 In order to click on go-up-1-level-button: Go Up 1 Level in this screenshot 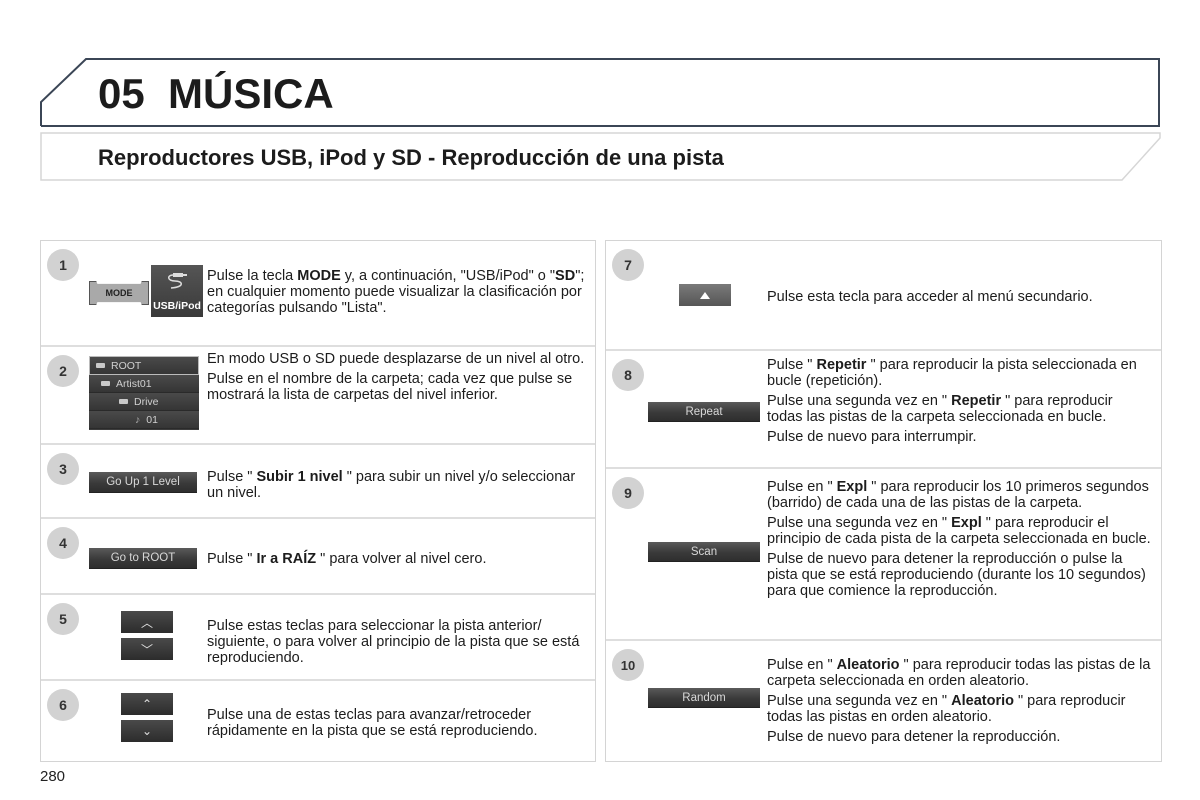, I will do `click(143, 482)`.